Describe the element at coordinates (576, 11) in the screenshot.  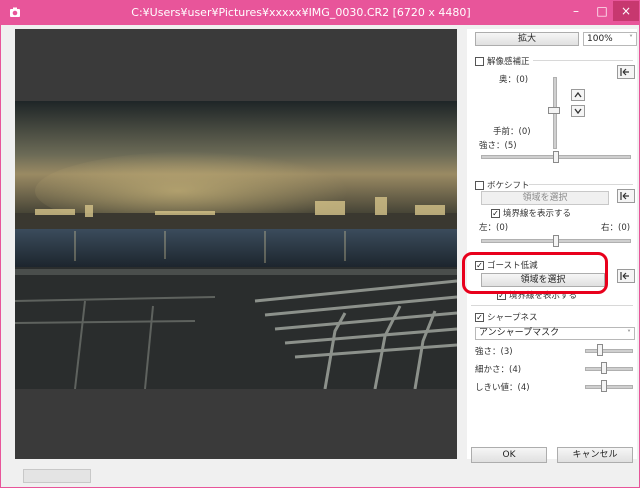
I see `minimize-button: –` at that location.